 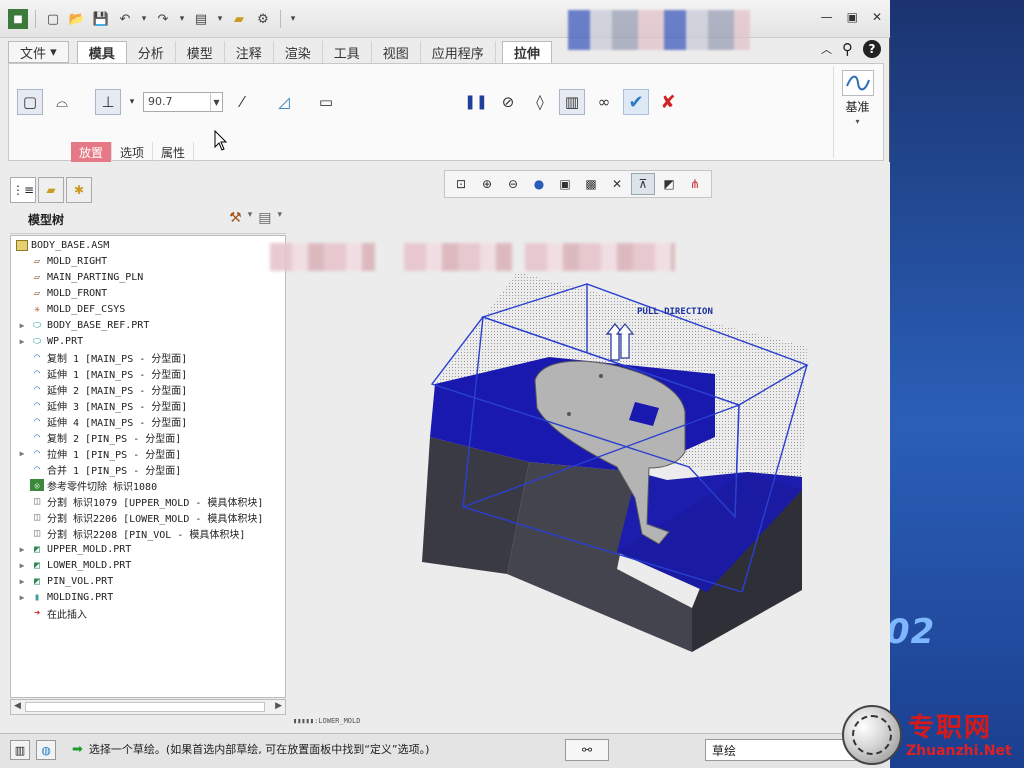 I want to click on customize-toolbar-icon: ▾, so click(x=293, y=19).